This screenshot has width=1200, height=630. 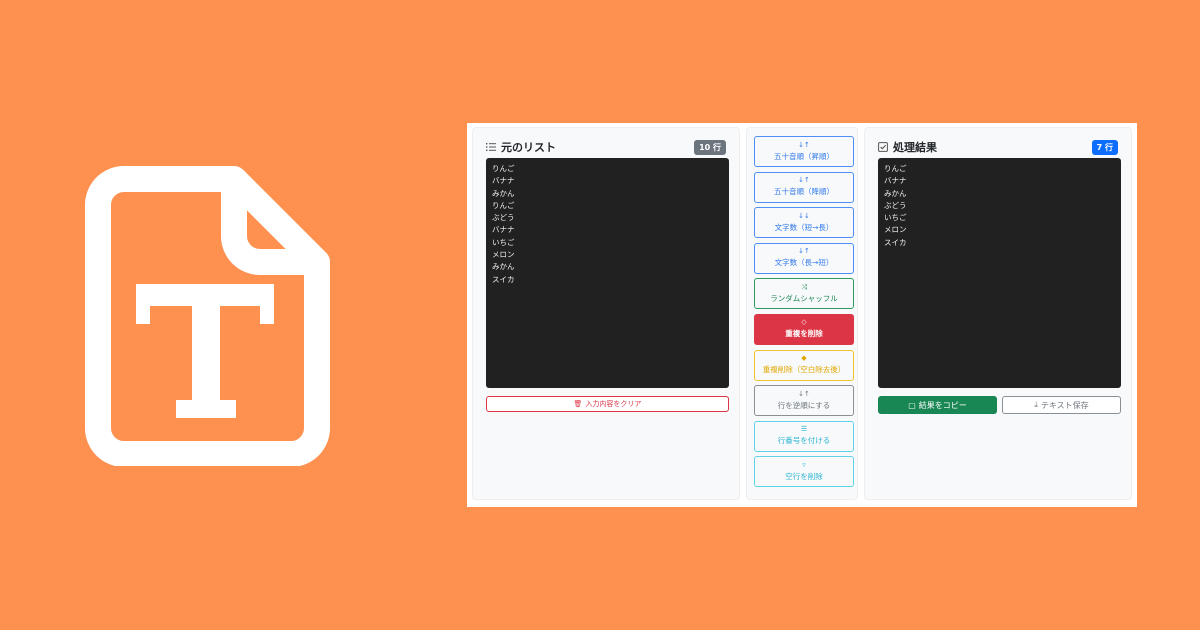 What do you see at coordinates (942, 405) in the screenshot?
I see `copy-result-label: 結果をコピー` at bounding box center [942, 405].